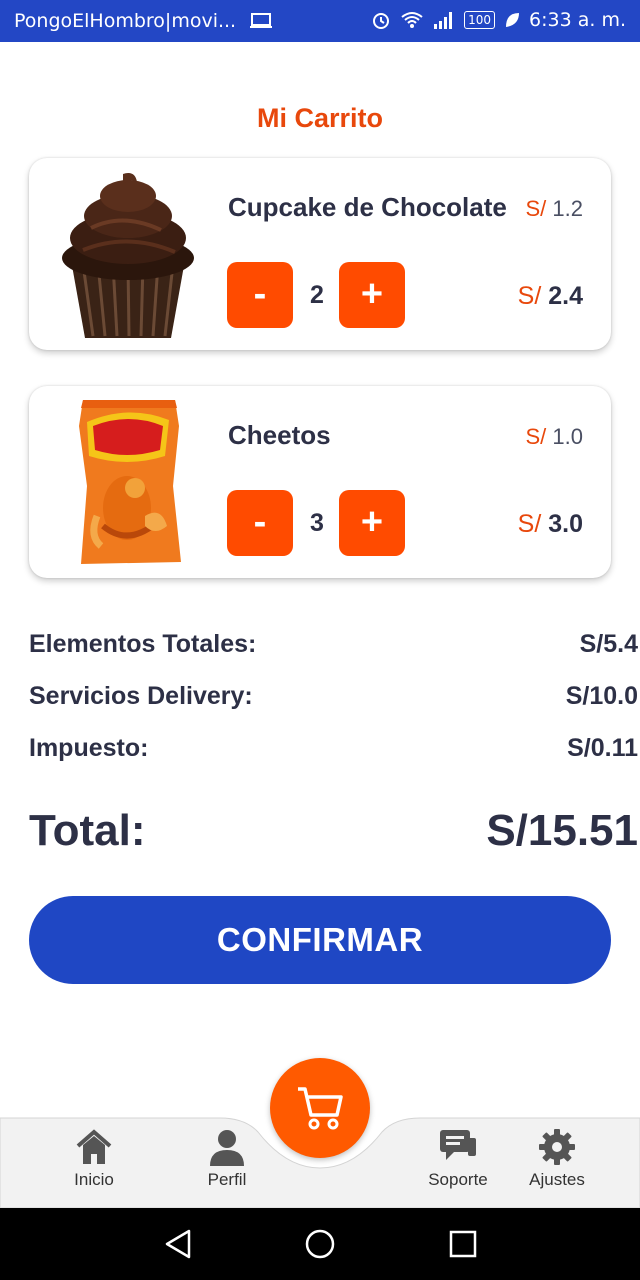  I want to click on signal-icon, so click(443, 20).